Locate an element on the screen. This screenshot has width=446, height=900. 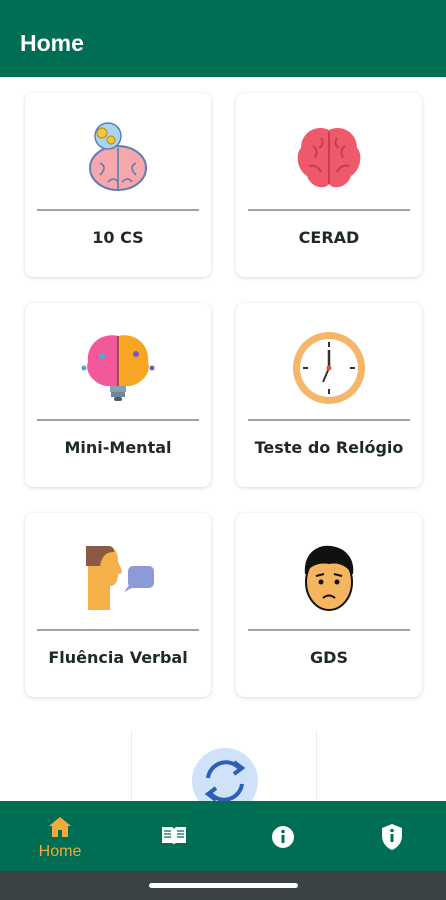
shield-icon is located at coordinates (392, 837).